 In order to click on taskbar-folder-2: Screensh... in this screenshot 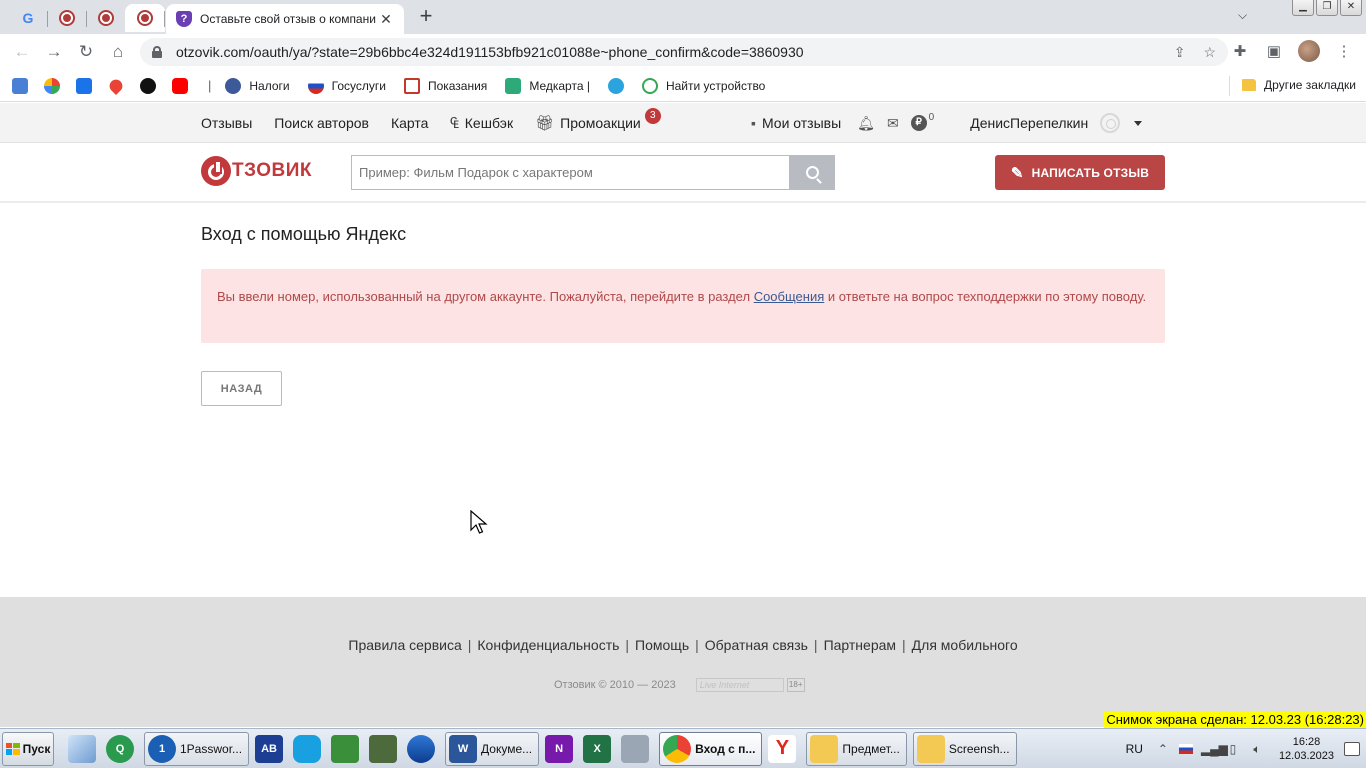, I will do `click(964, 748)`.